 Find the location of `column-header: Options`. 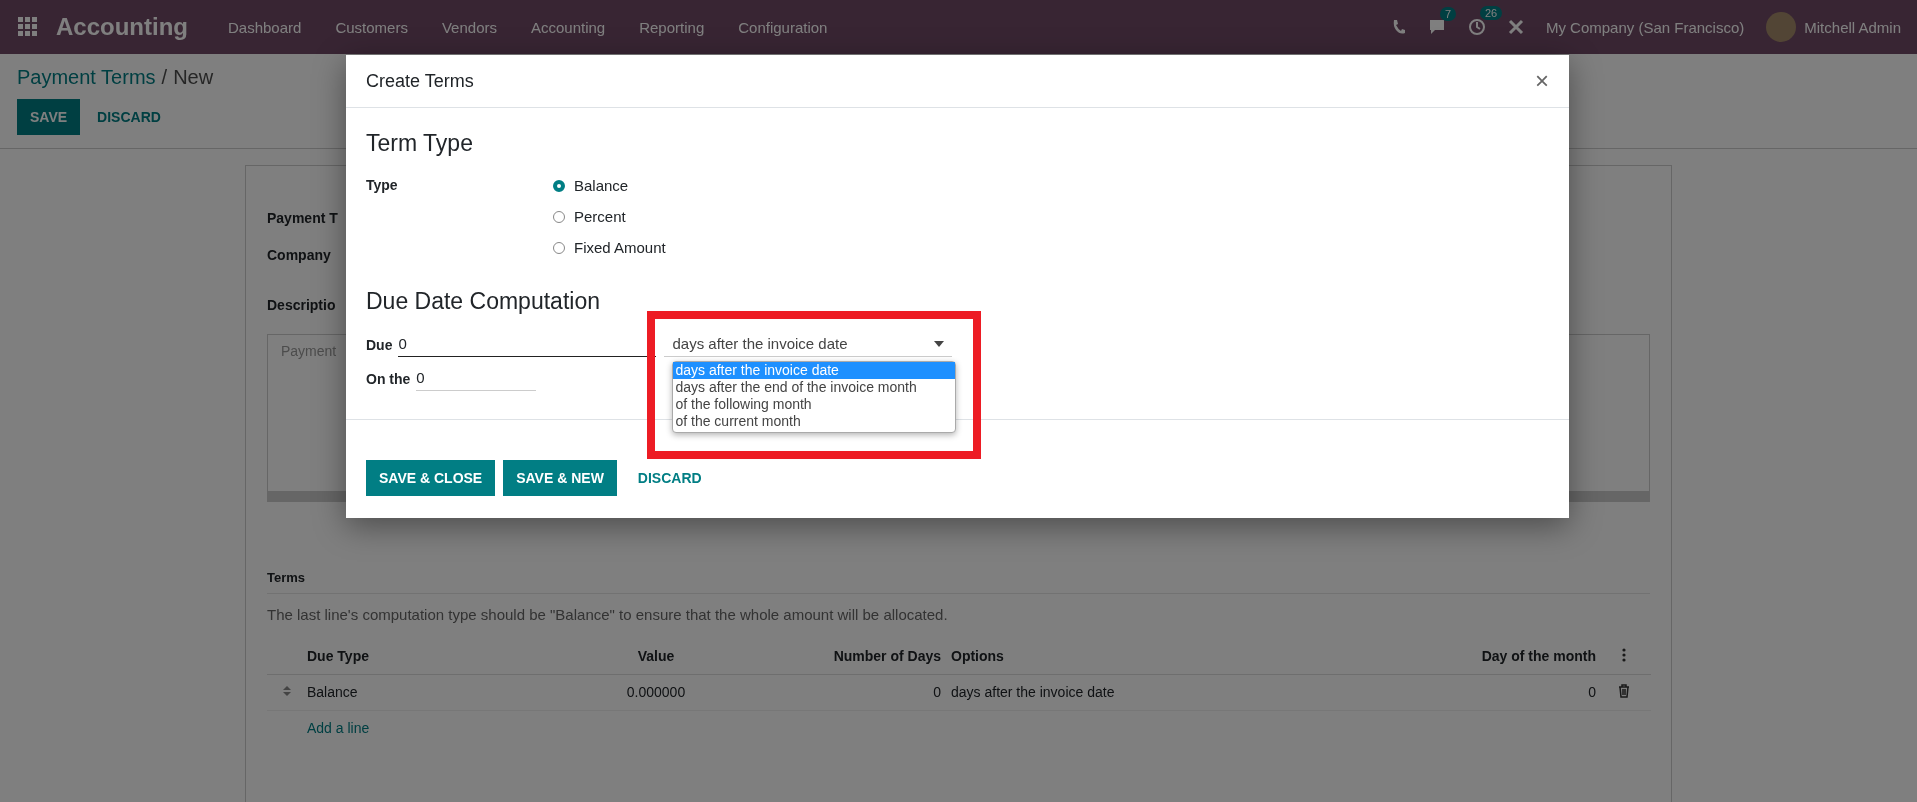

column-header: Options is located at coordinates (977, 656).